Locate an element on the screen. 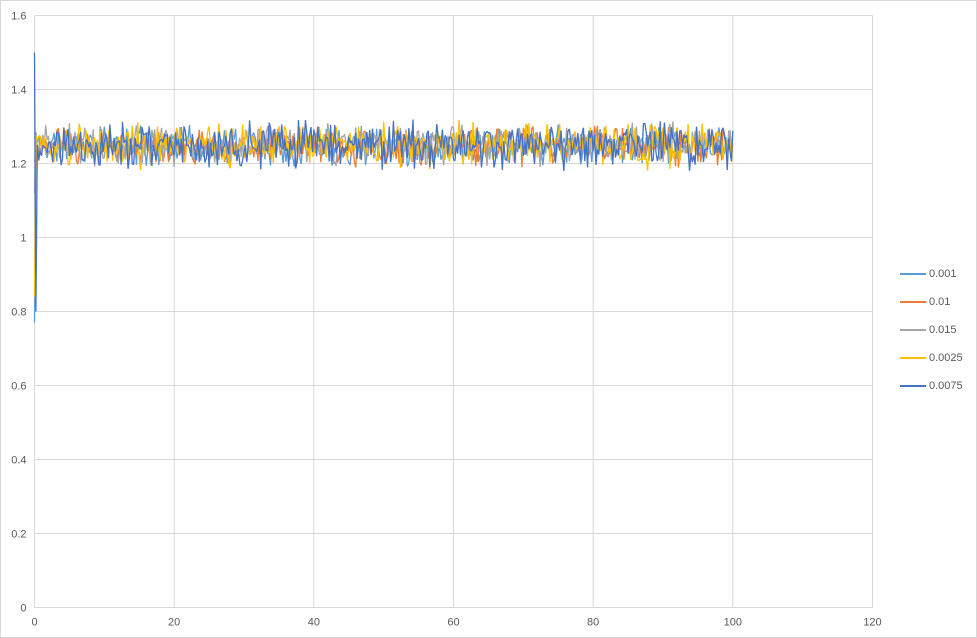 This screenshot has height=638, width=977. legend: 0.001 0.01 0.015 0.0025 0.0075 is located at coordinates (931, 329).